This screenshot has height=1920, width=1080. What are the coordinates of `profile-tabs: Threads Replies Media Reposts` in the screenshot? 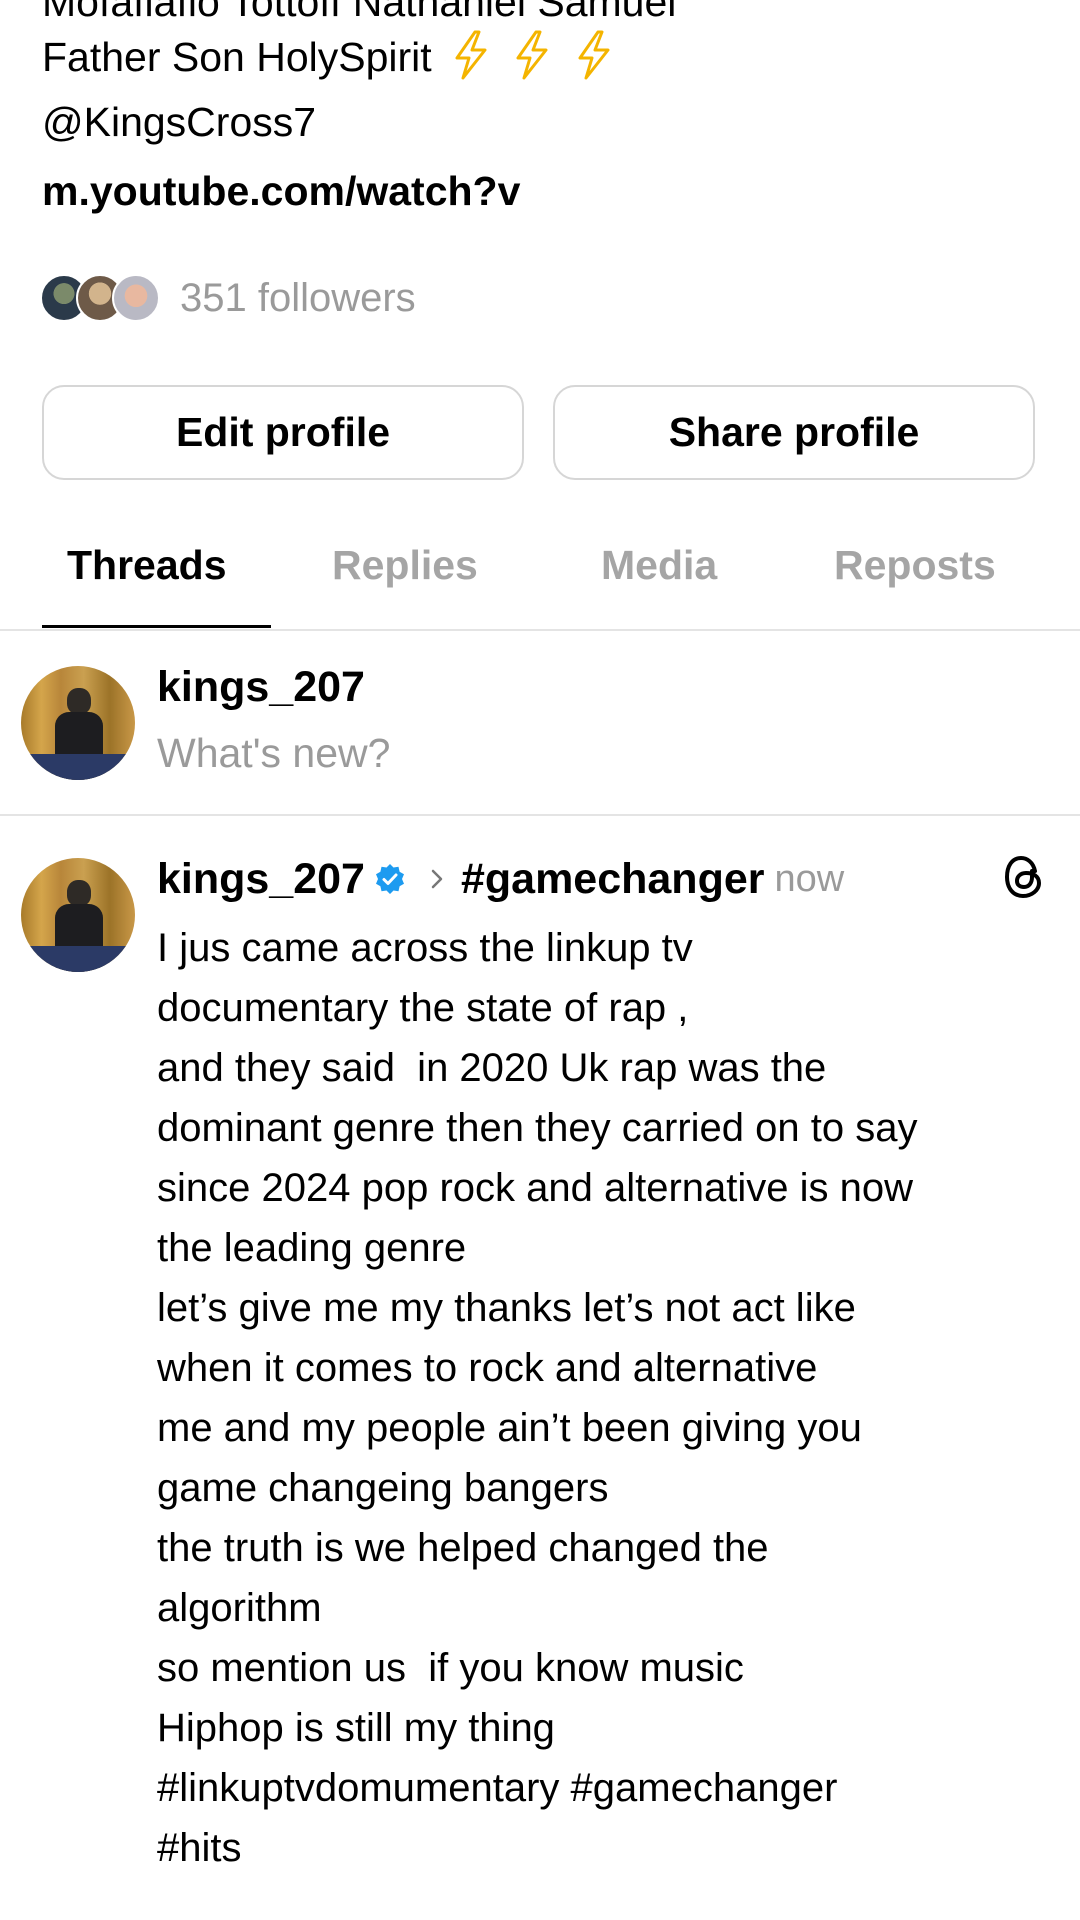 It's located at (540, 580).